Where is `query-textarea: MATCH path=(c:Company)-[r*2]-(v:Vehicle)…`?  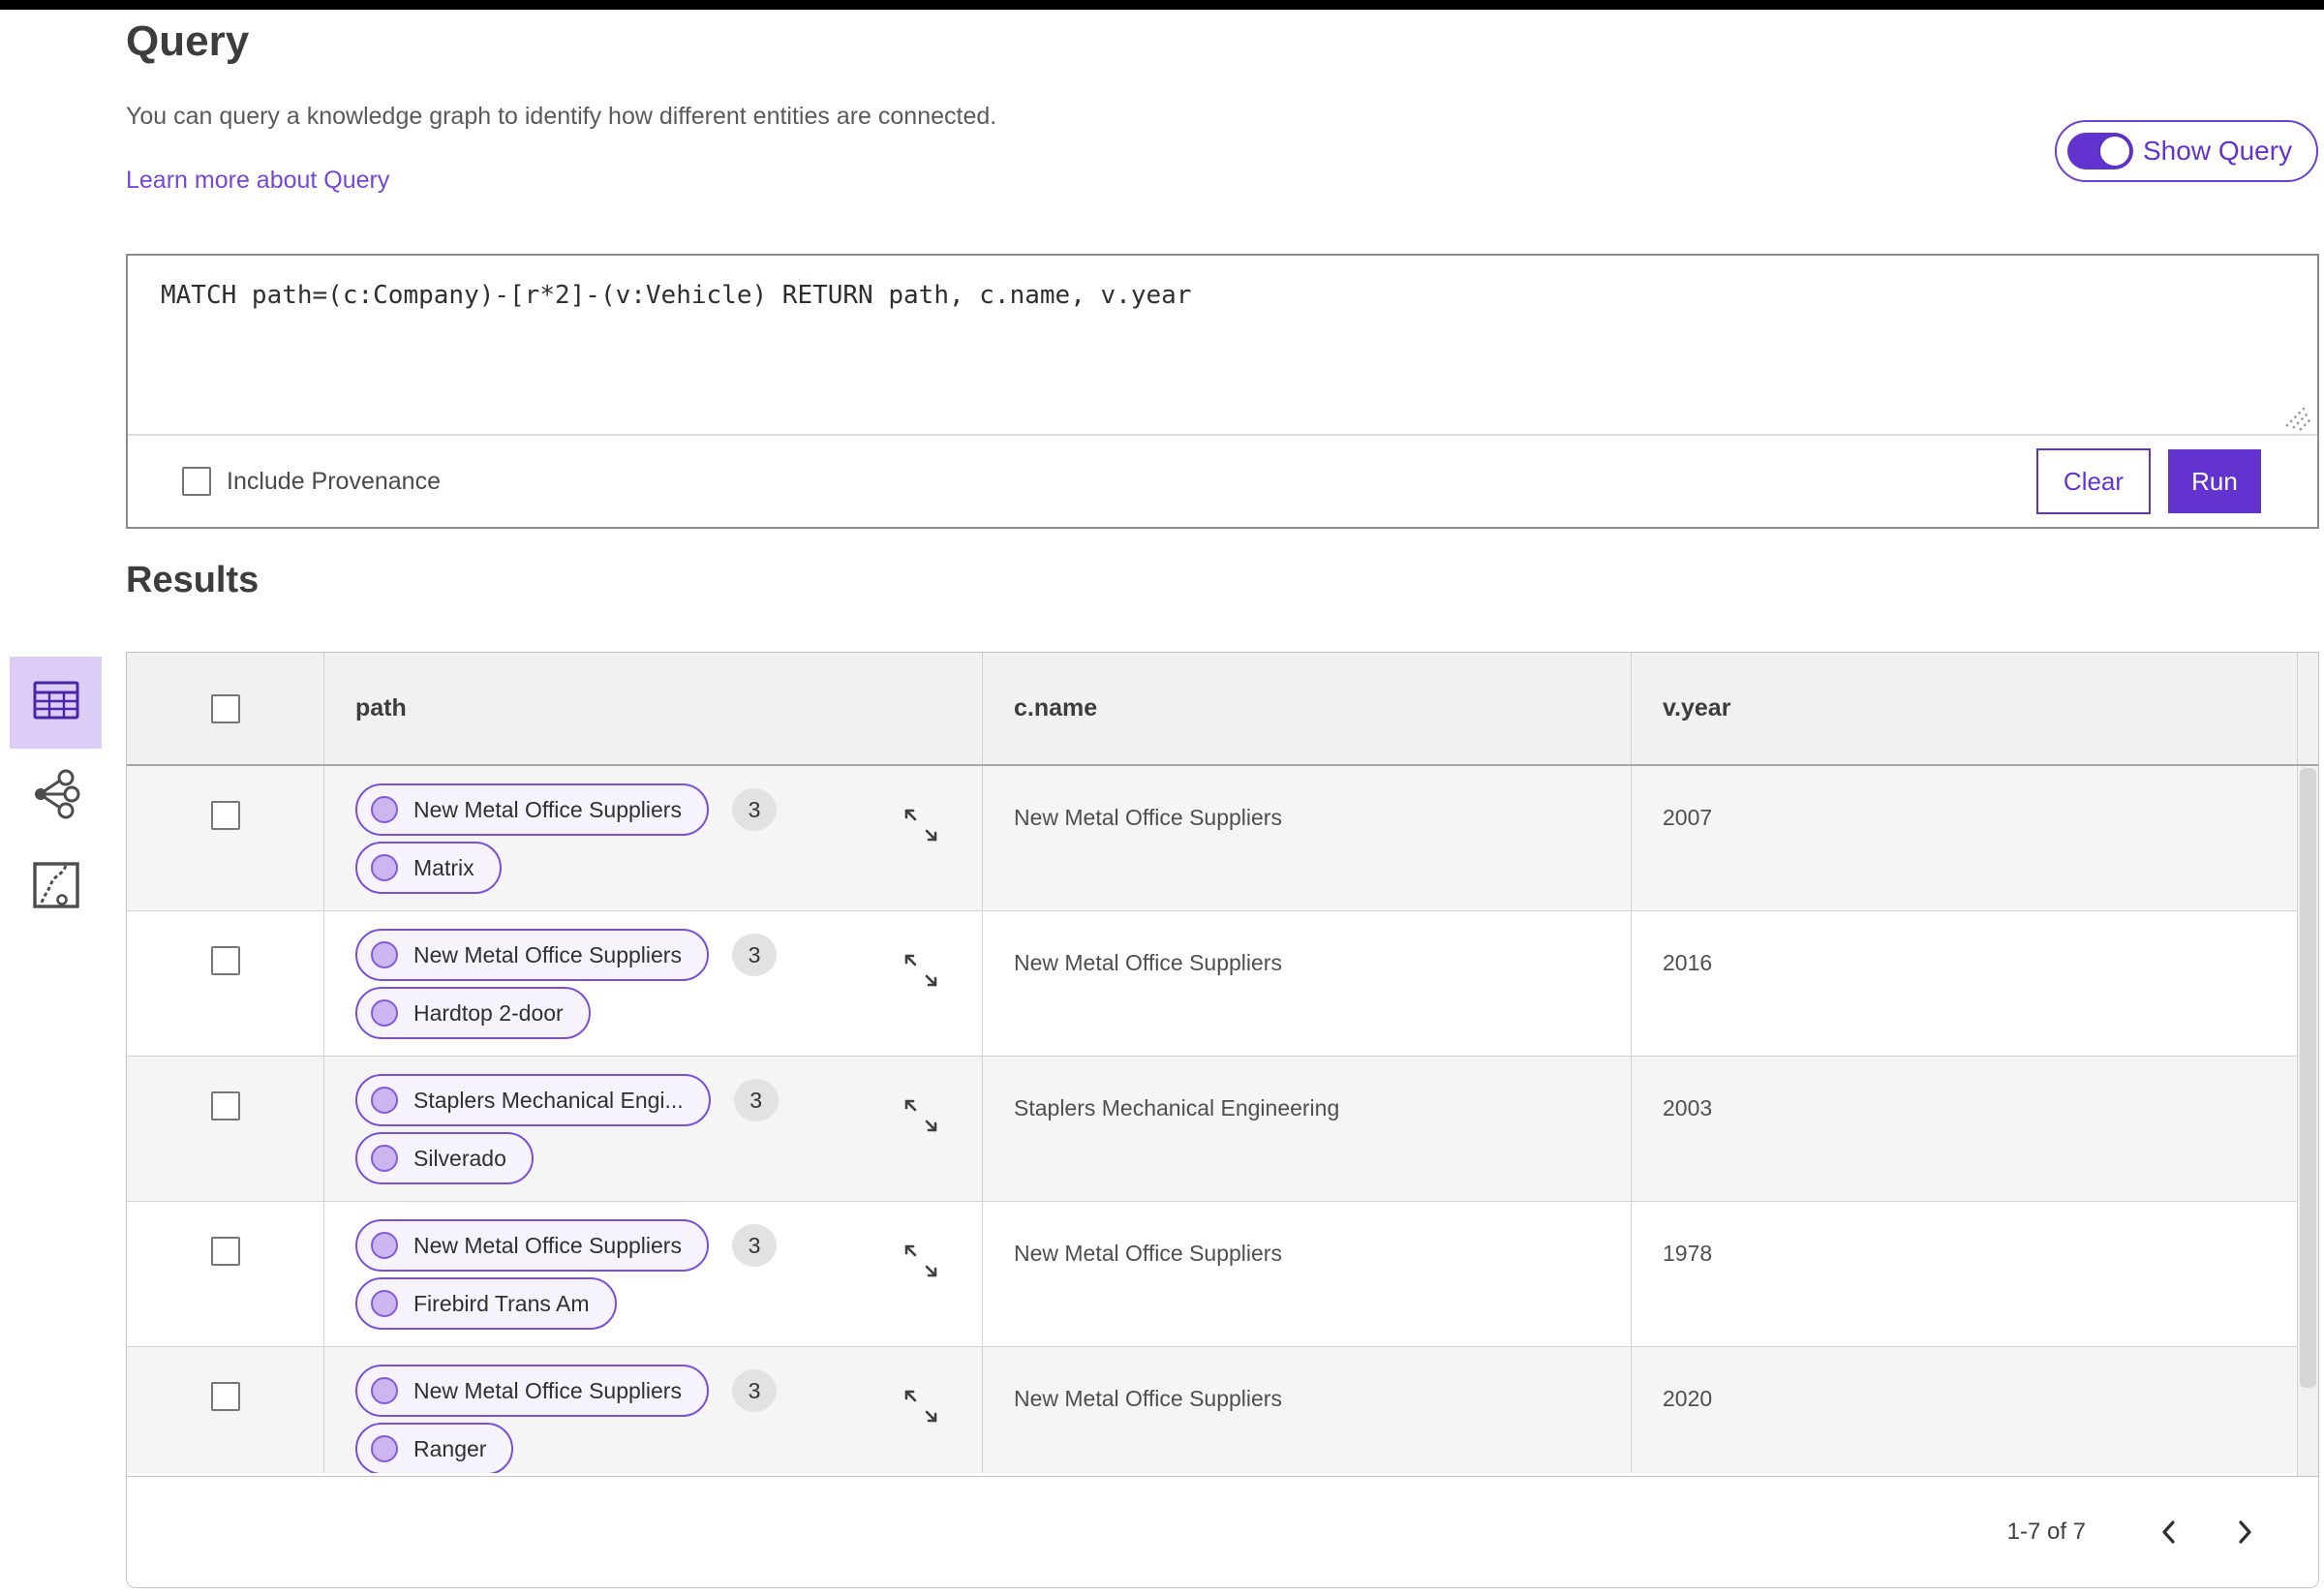 query-textarea: MATCH path=(c:Company)-[r*2]-(v:Vehicle)… is located at coordinates (1222, 345).